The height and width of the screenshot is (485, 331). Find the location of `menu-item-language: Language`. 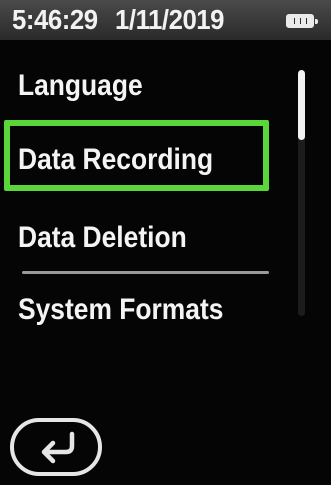

menu-item-language: Language is located at coordinates (80, 86).